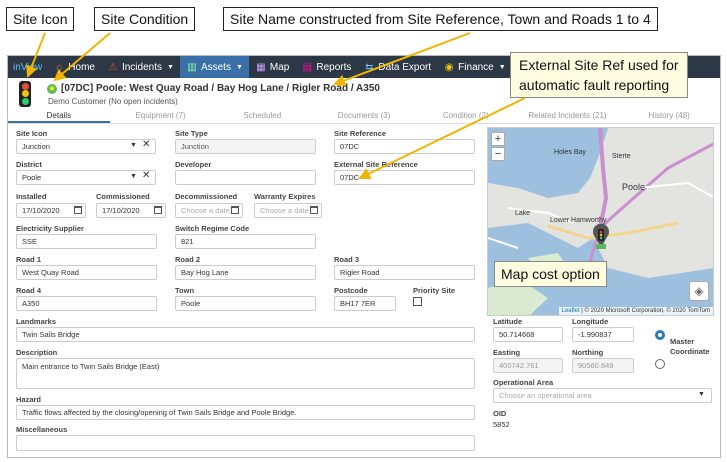  What do you see at coordinates (245, 272) in the screenshot?
I see `road2-input: Bay Hog Lane` at bounding box center [245, 272].